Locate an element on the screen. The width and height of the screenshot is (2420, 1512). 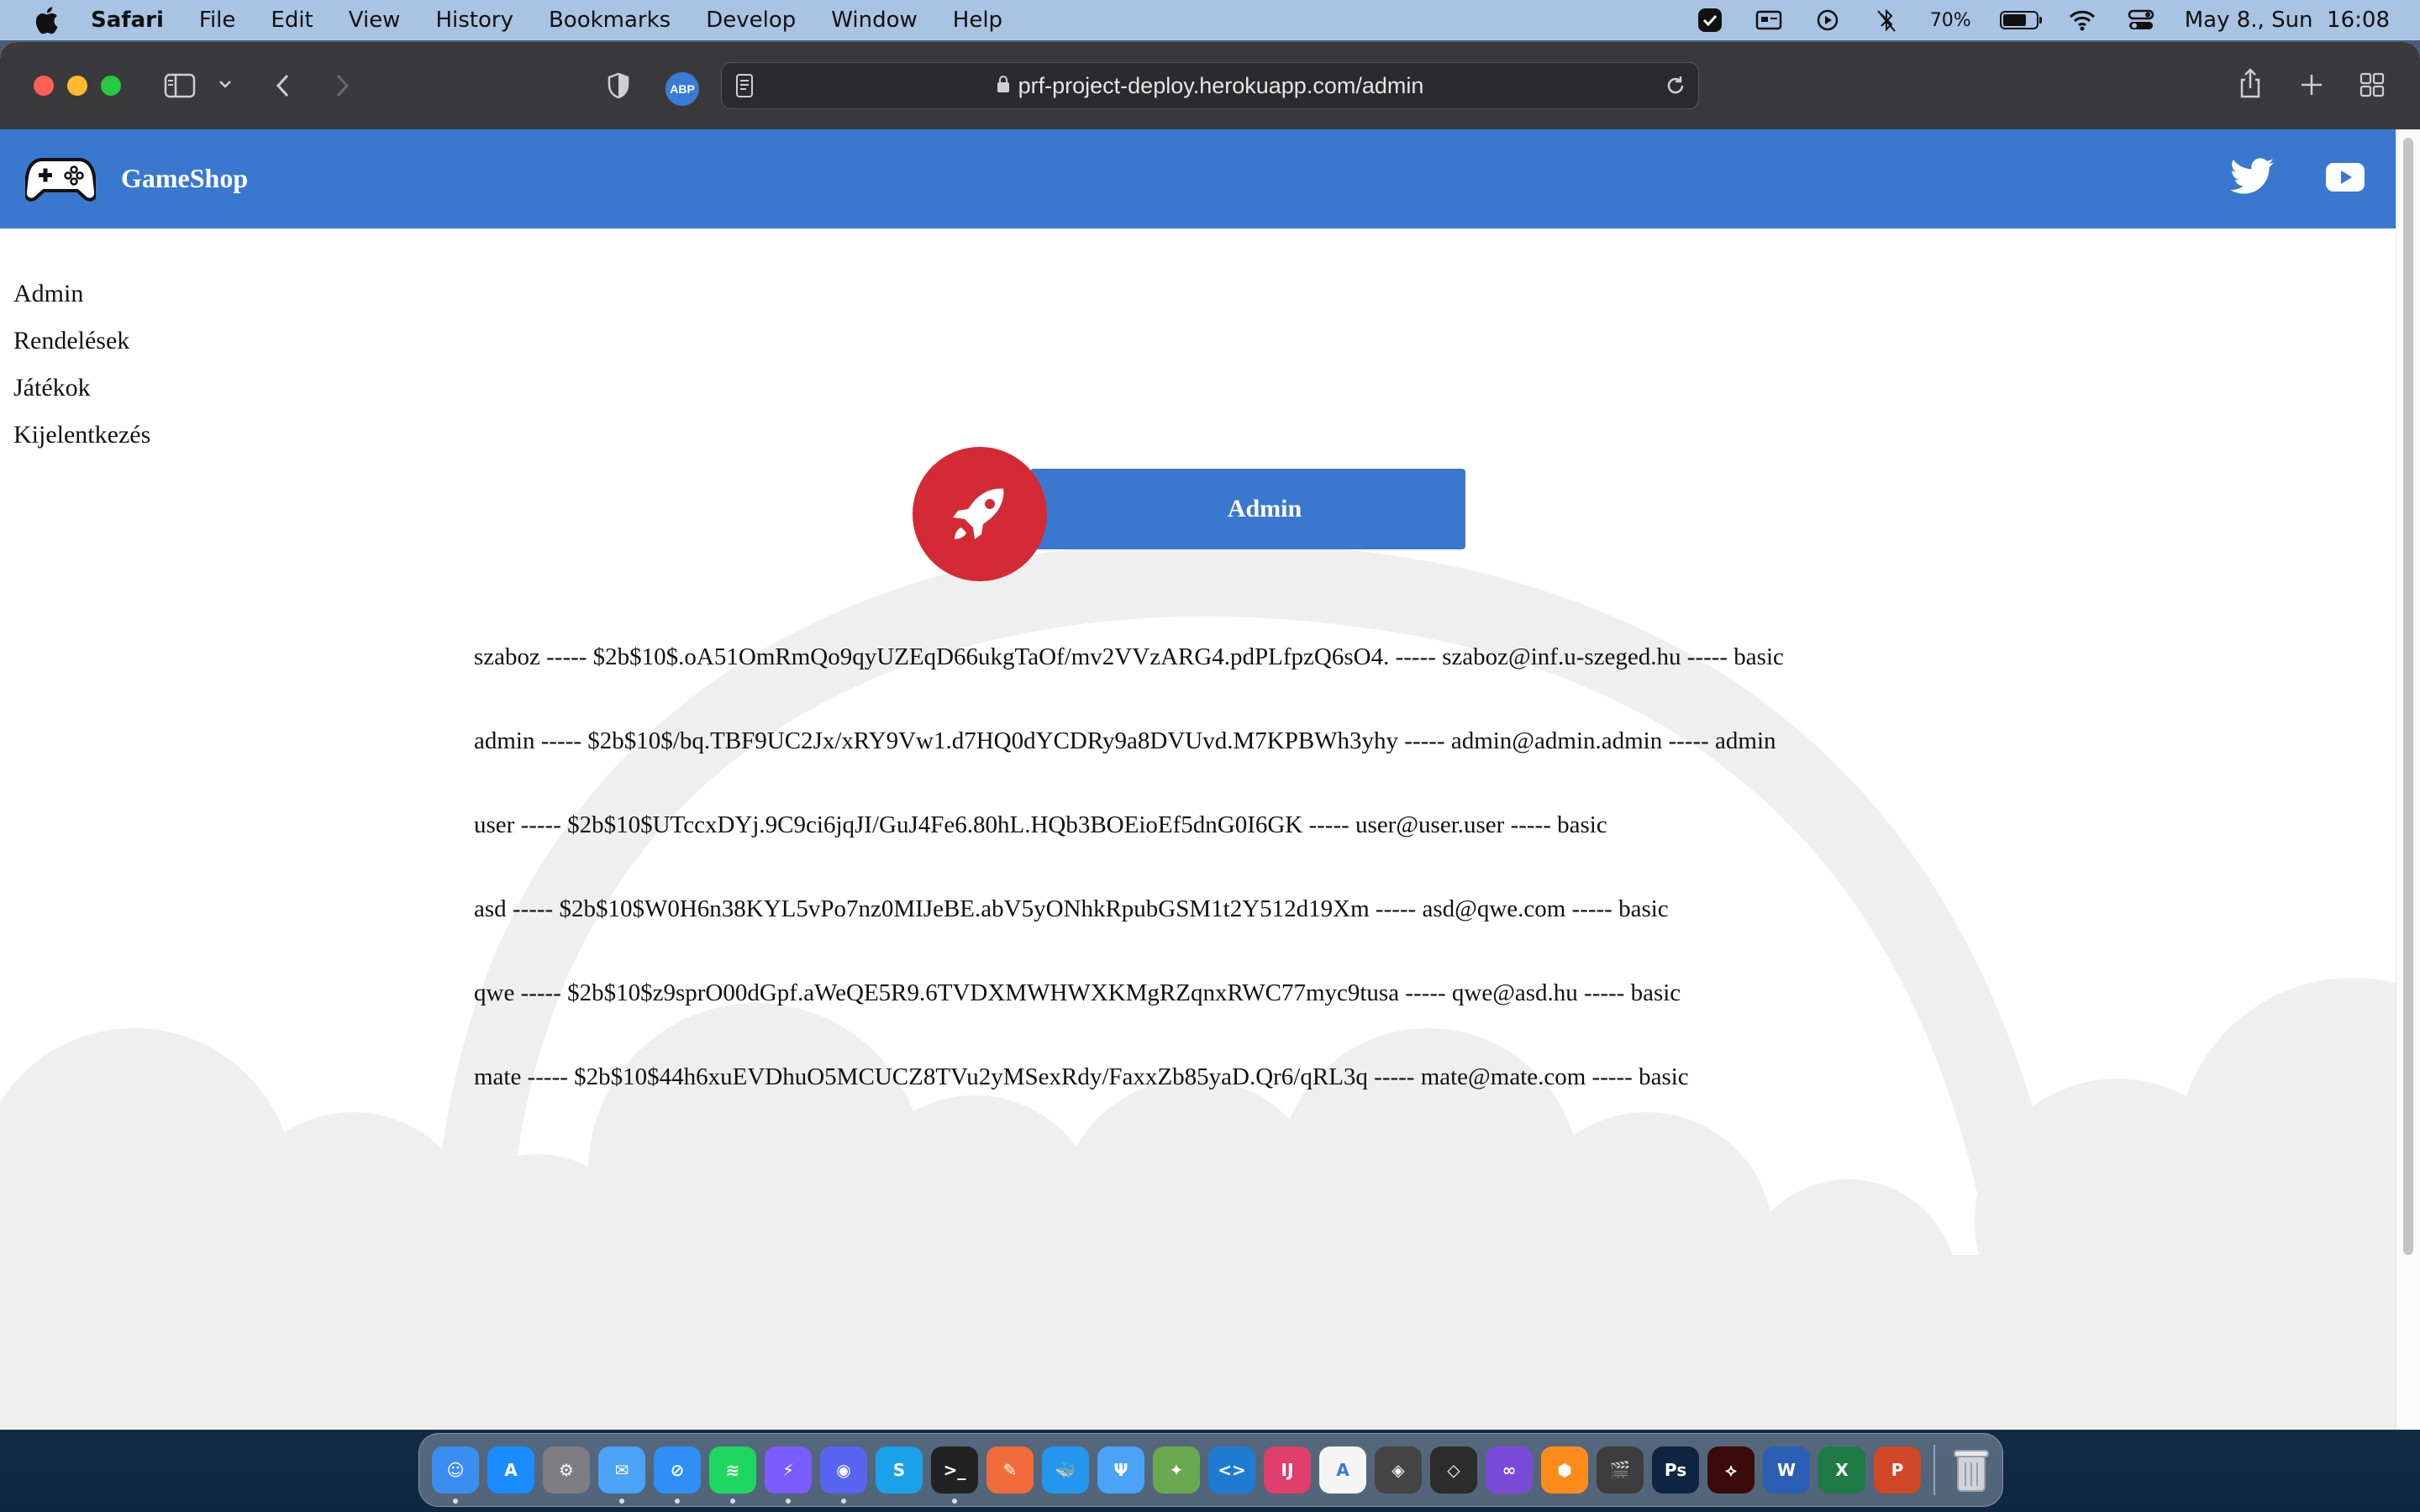
close-window-button is located at coordinates (44, 86).